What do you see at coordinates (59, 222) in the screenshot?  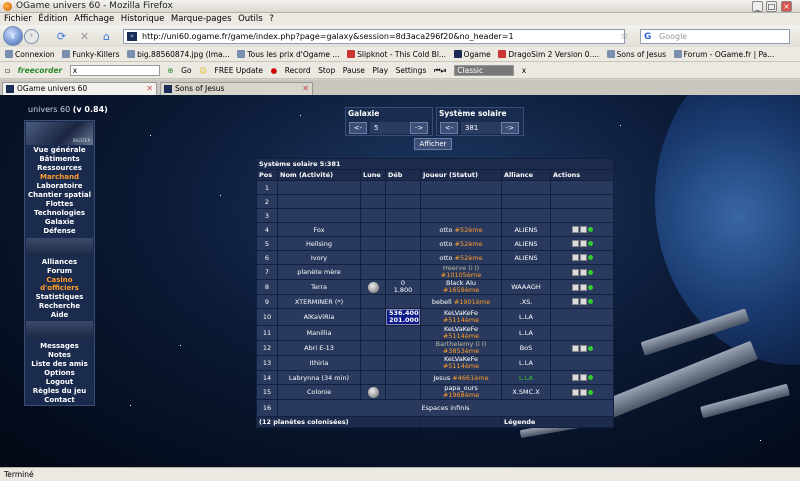 I see `menu-galaxie: Galaxie` at bounding box center [59, 222].